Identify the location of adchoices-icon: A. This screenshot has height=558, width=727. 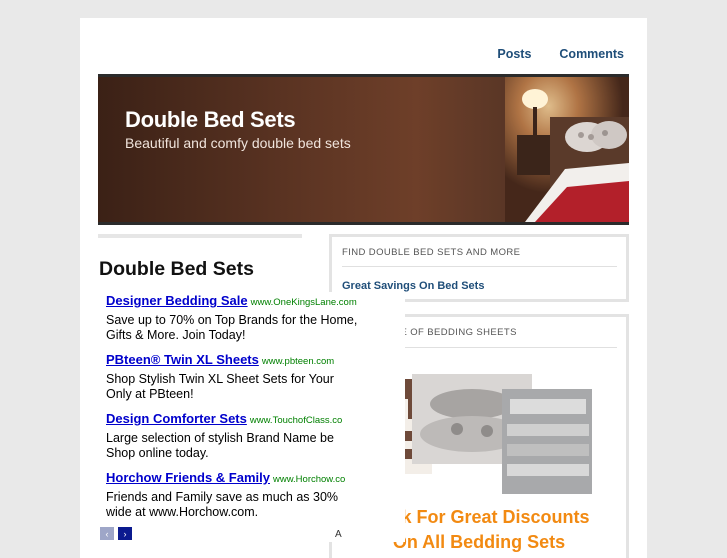
(338, 534).